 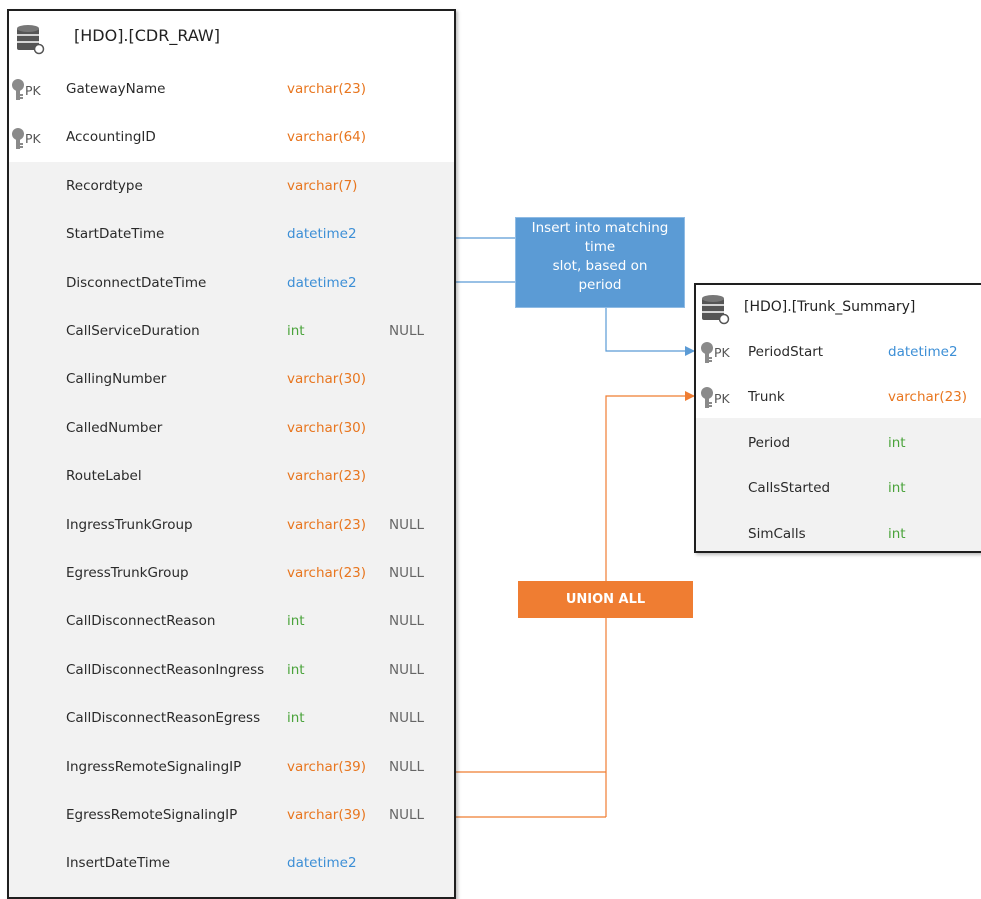 I want to click on column-name: CallServiceDuration, so click(x=133, y=331).